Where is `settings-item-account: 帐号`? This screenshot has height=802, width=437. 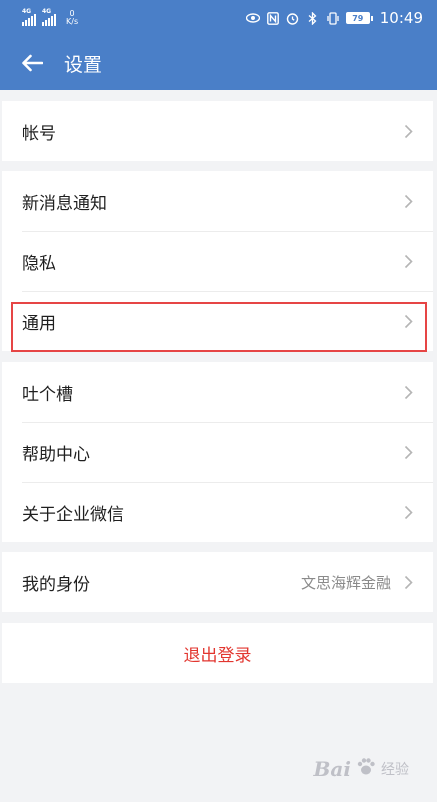 settings-item-account: 帐号 is located at coordinates (217, 131).